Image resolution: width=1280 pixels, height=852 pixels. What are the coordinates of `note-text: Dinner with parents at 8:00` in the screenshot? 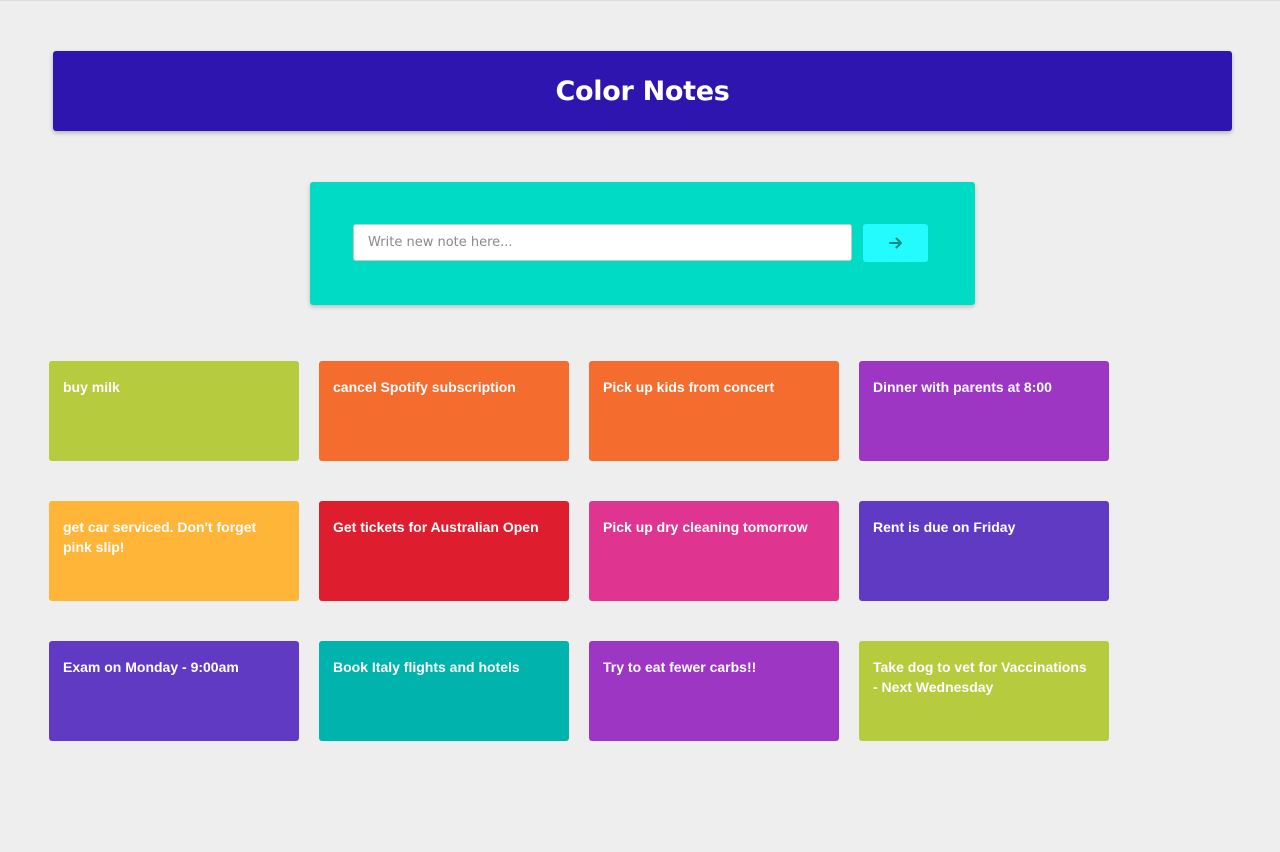 It's located at (962, 387).